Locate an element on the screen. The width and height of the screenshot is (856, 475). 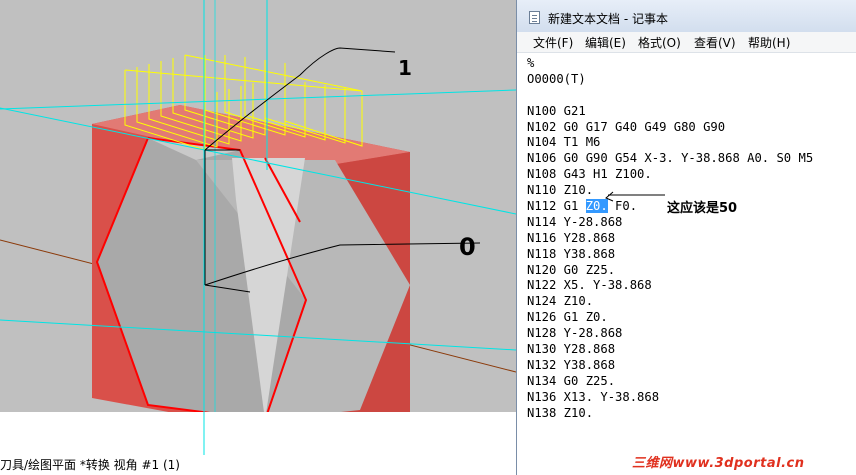
text-line: N130 Y28.868 is located at coordinates (571, 349).